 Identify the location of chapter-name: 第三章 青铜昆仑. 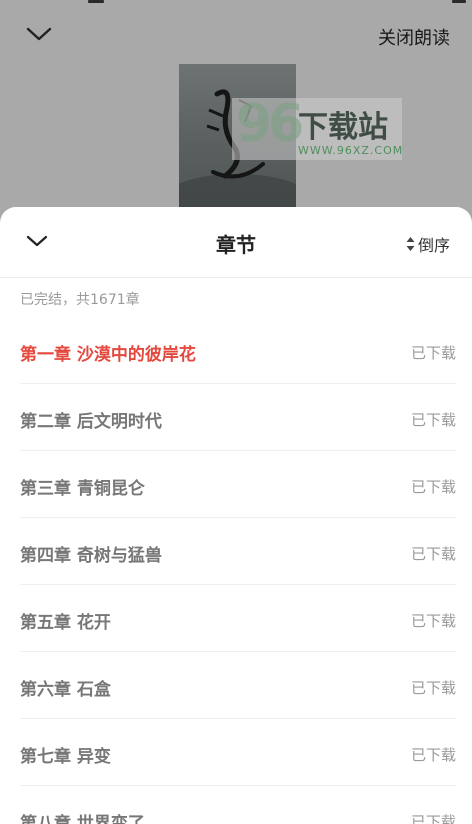
(82, 489).